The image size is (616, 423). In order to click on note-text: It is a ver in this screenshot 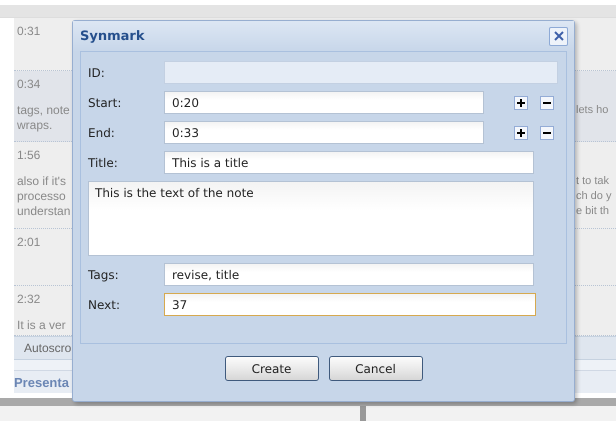, I will do `click(42, 325)`.